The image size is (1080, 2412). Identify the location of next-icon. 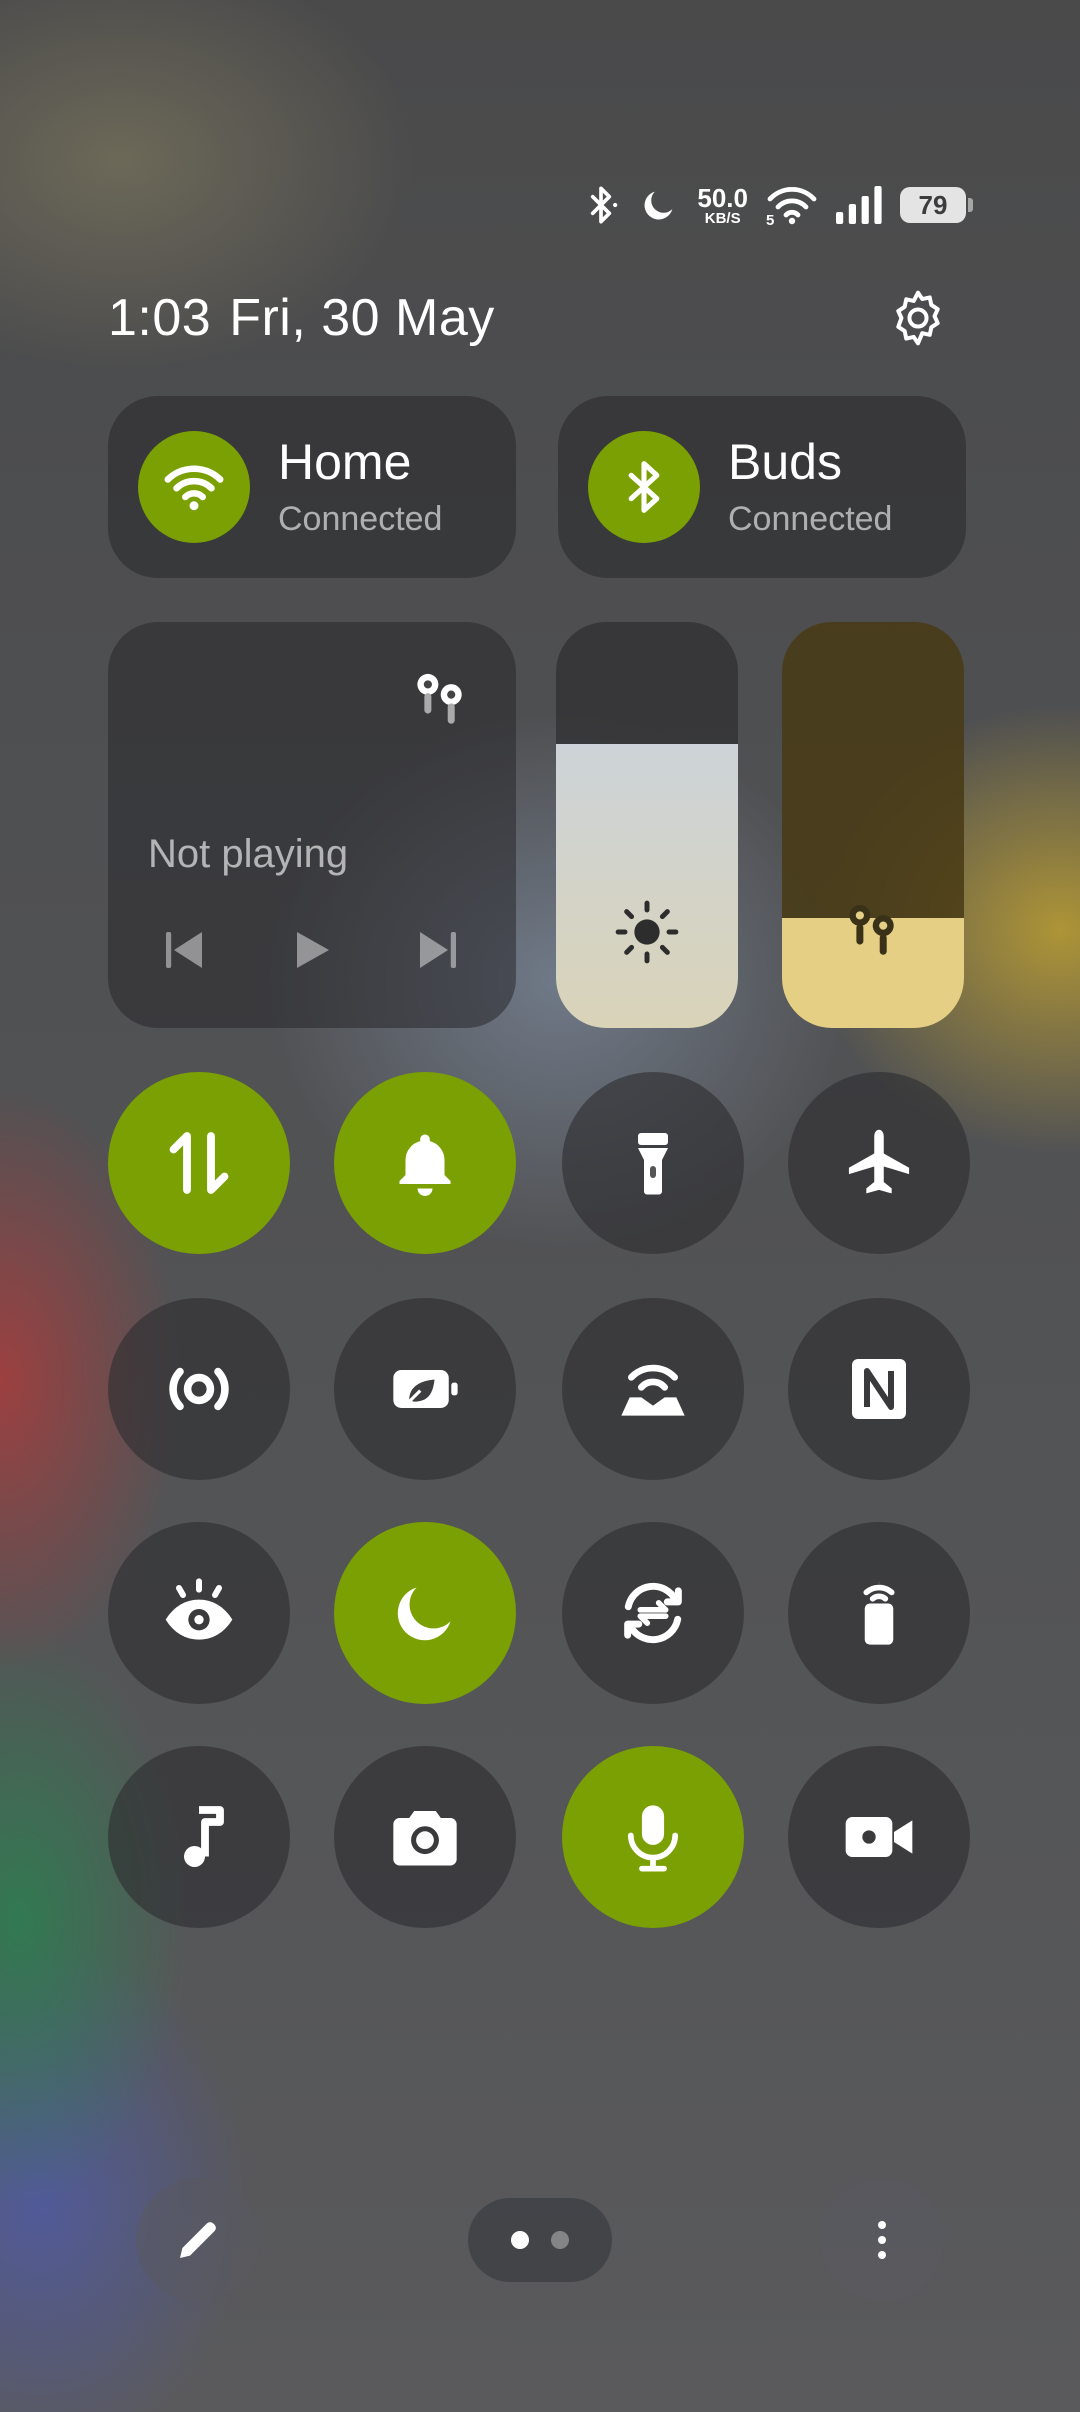
(438, 950).